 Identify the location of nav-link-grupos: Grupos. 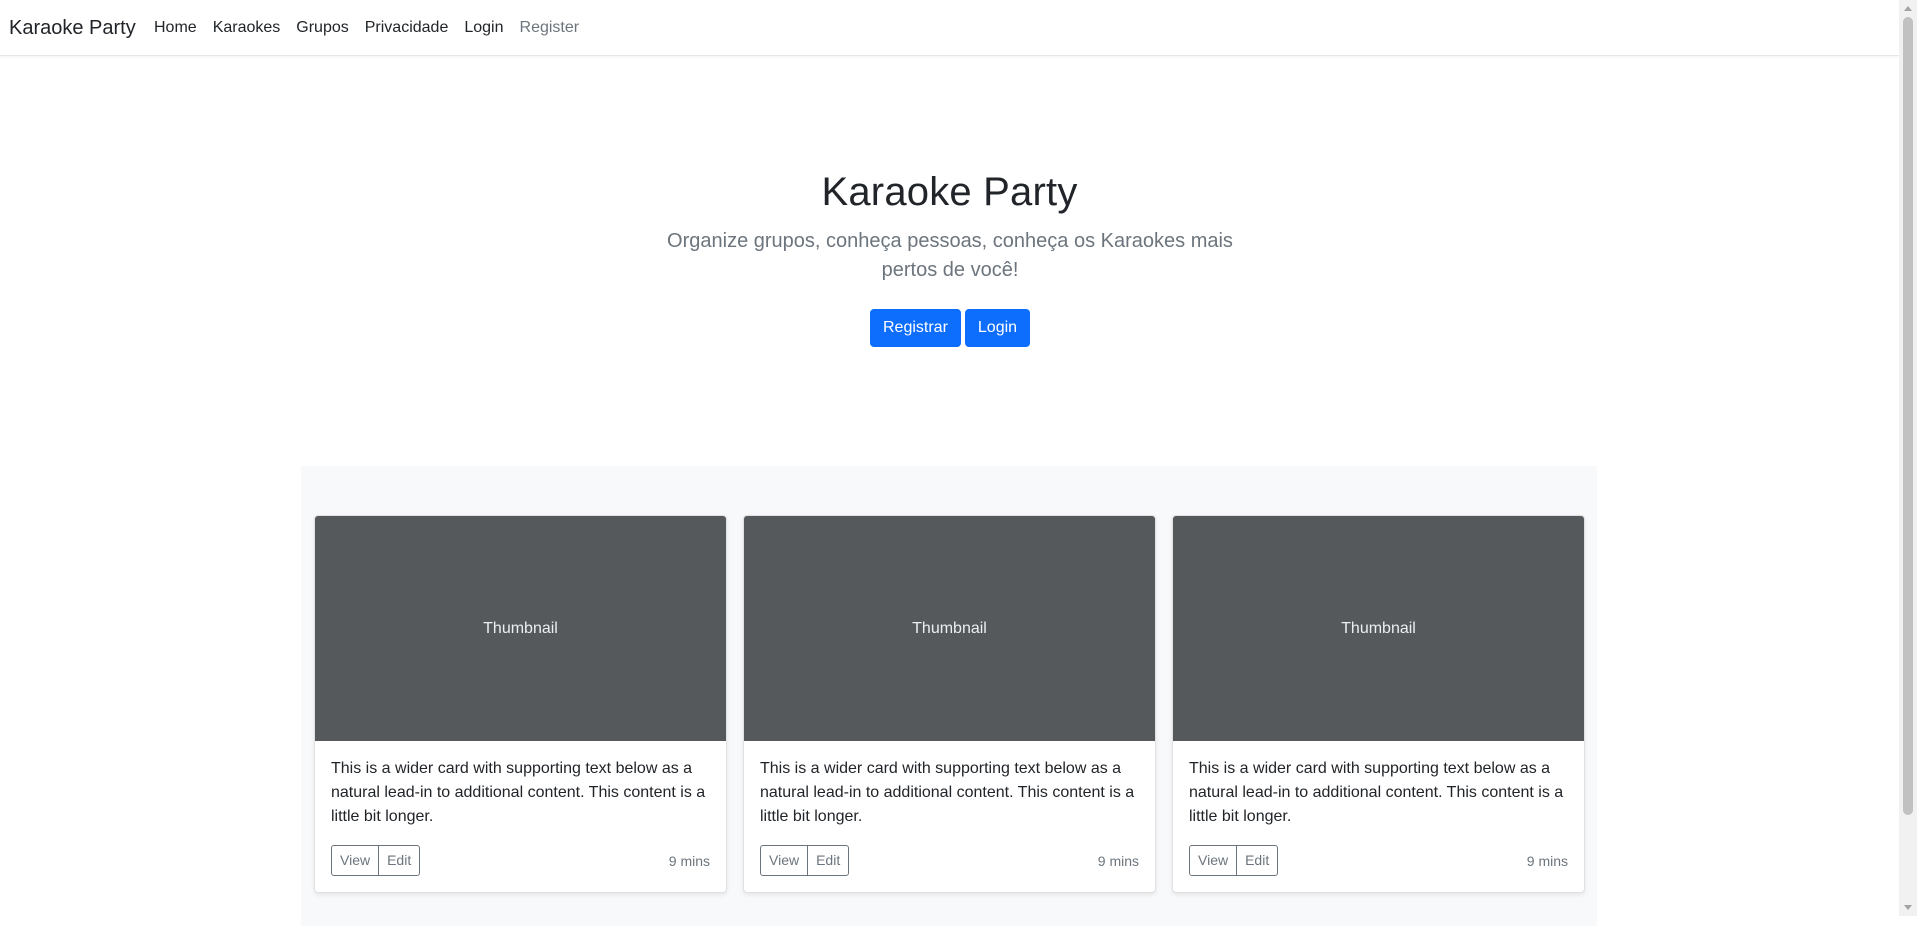
(322, 28).